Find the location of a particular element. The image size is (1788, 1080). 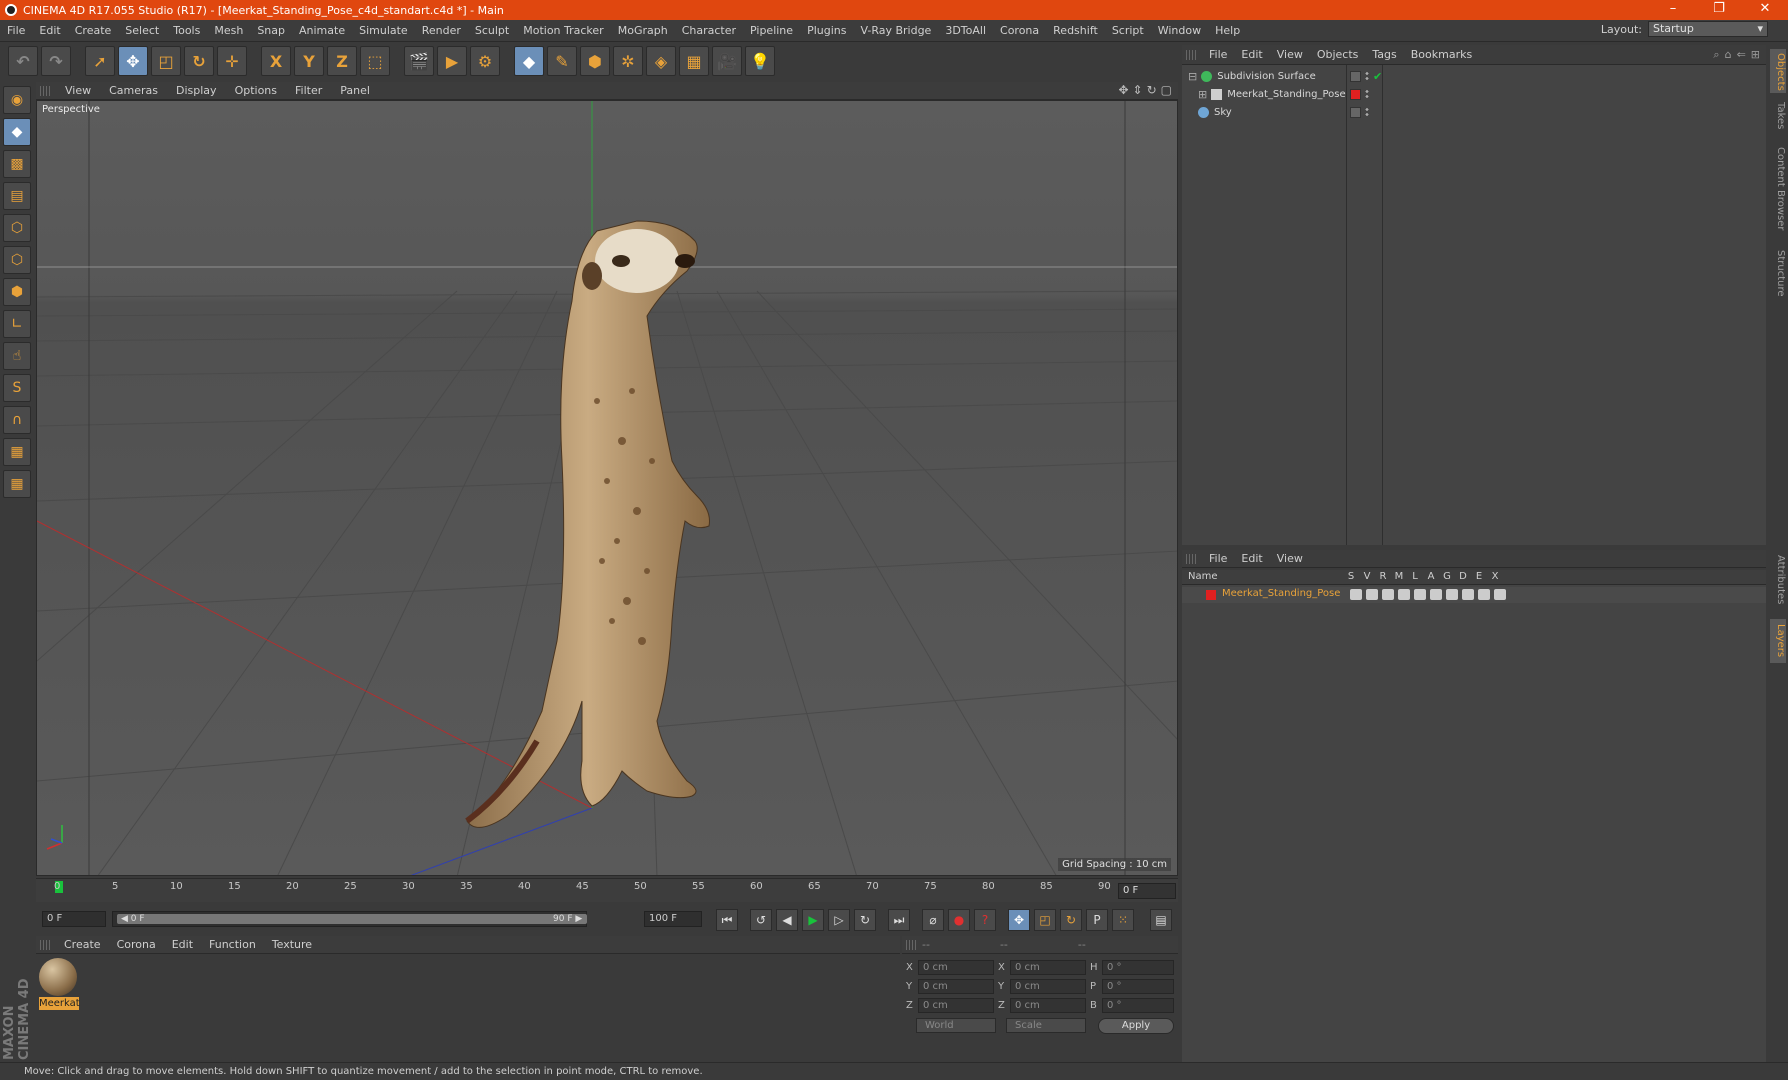

visibility-dots-icon is located at coordinates (1367, 76).